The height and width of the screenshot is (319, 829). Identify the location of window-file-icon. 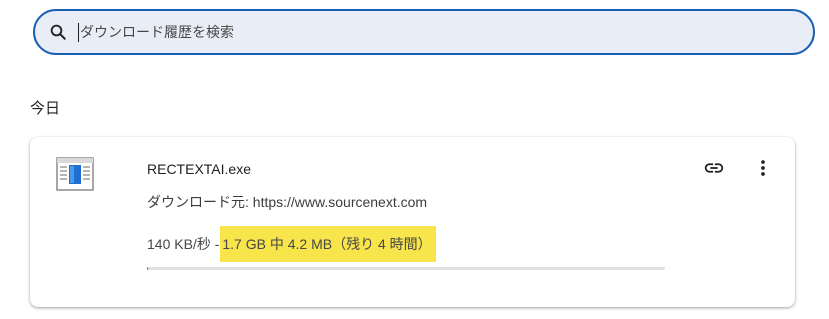
(75, 174).